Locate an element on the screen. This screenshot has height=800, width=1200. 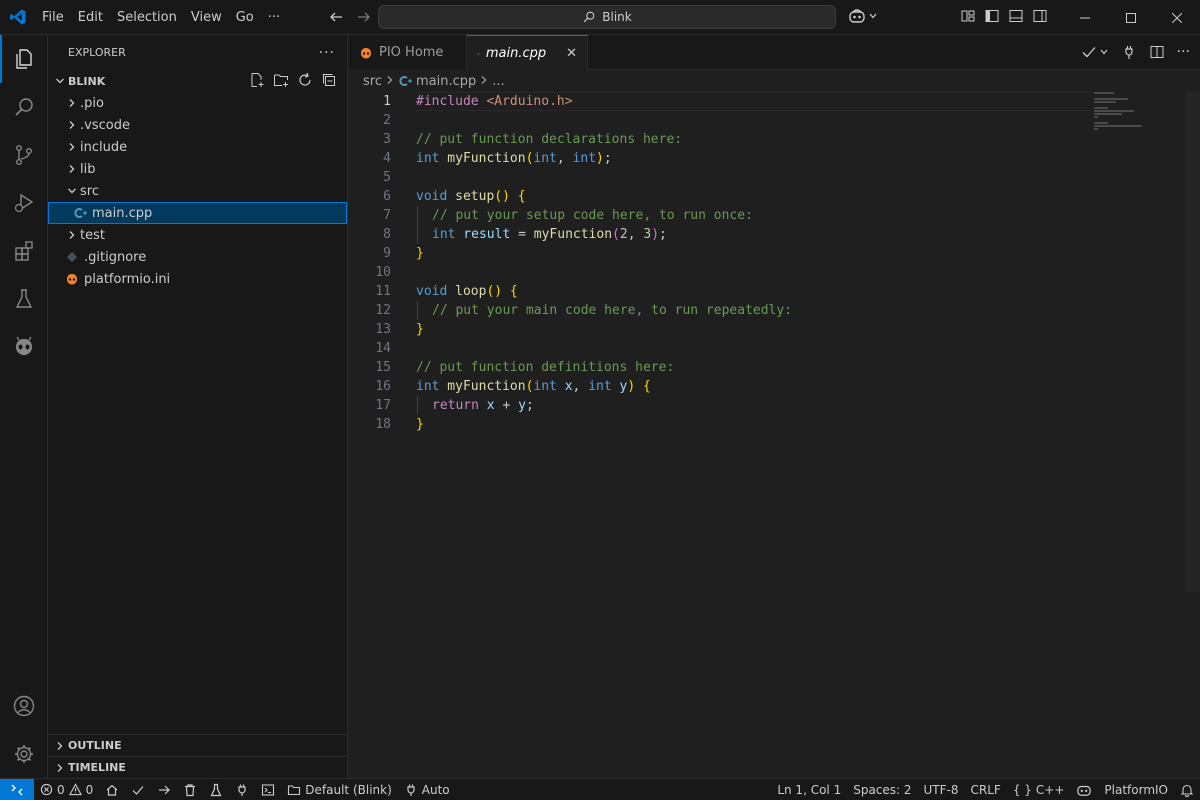
project-section-header: BLINK is located at coordinates (197, 81).